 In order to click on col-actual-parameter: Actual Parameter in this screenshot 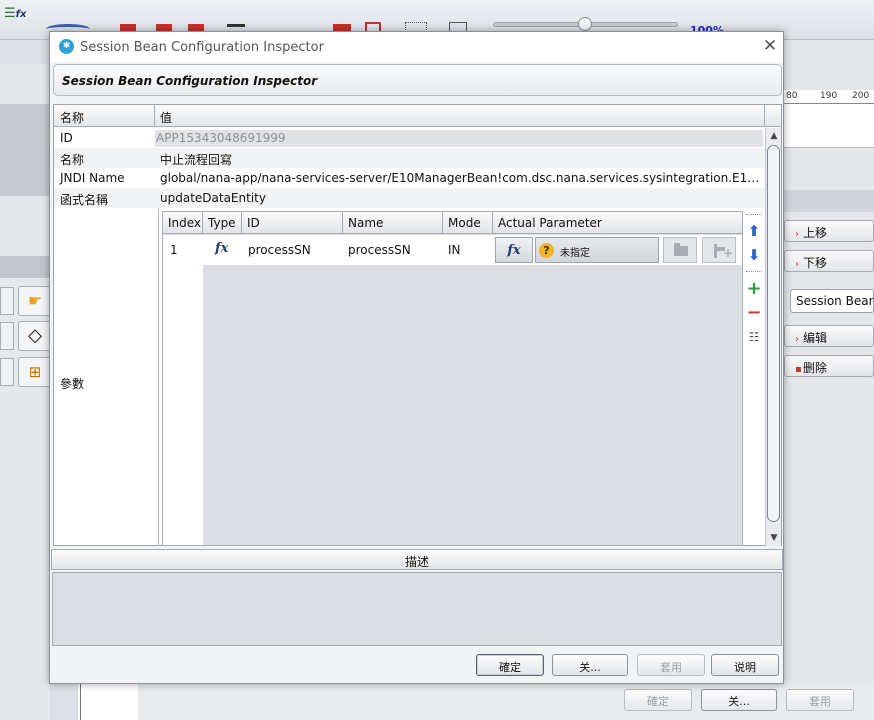, I will do `click(550, 223)`.